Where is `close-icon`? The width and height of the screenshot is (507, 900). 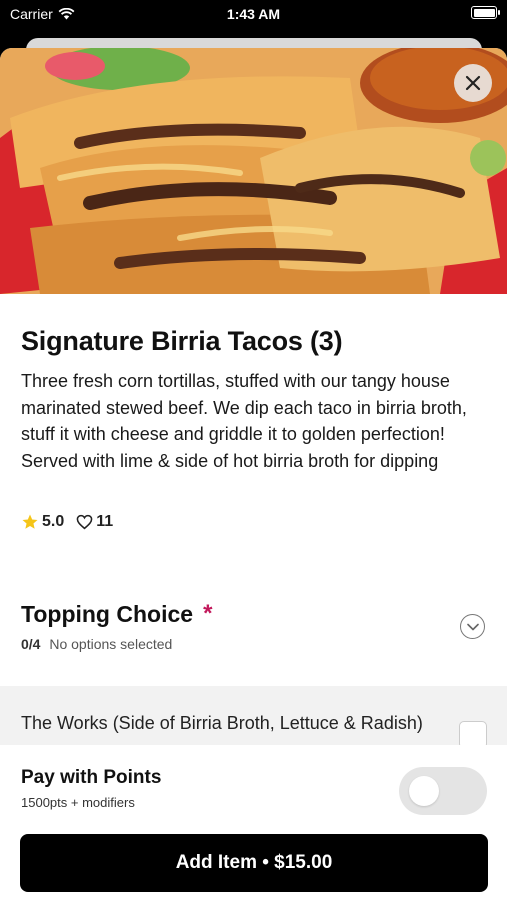 close-icon is located at coordinates (473, 83).